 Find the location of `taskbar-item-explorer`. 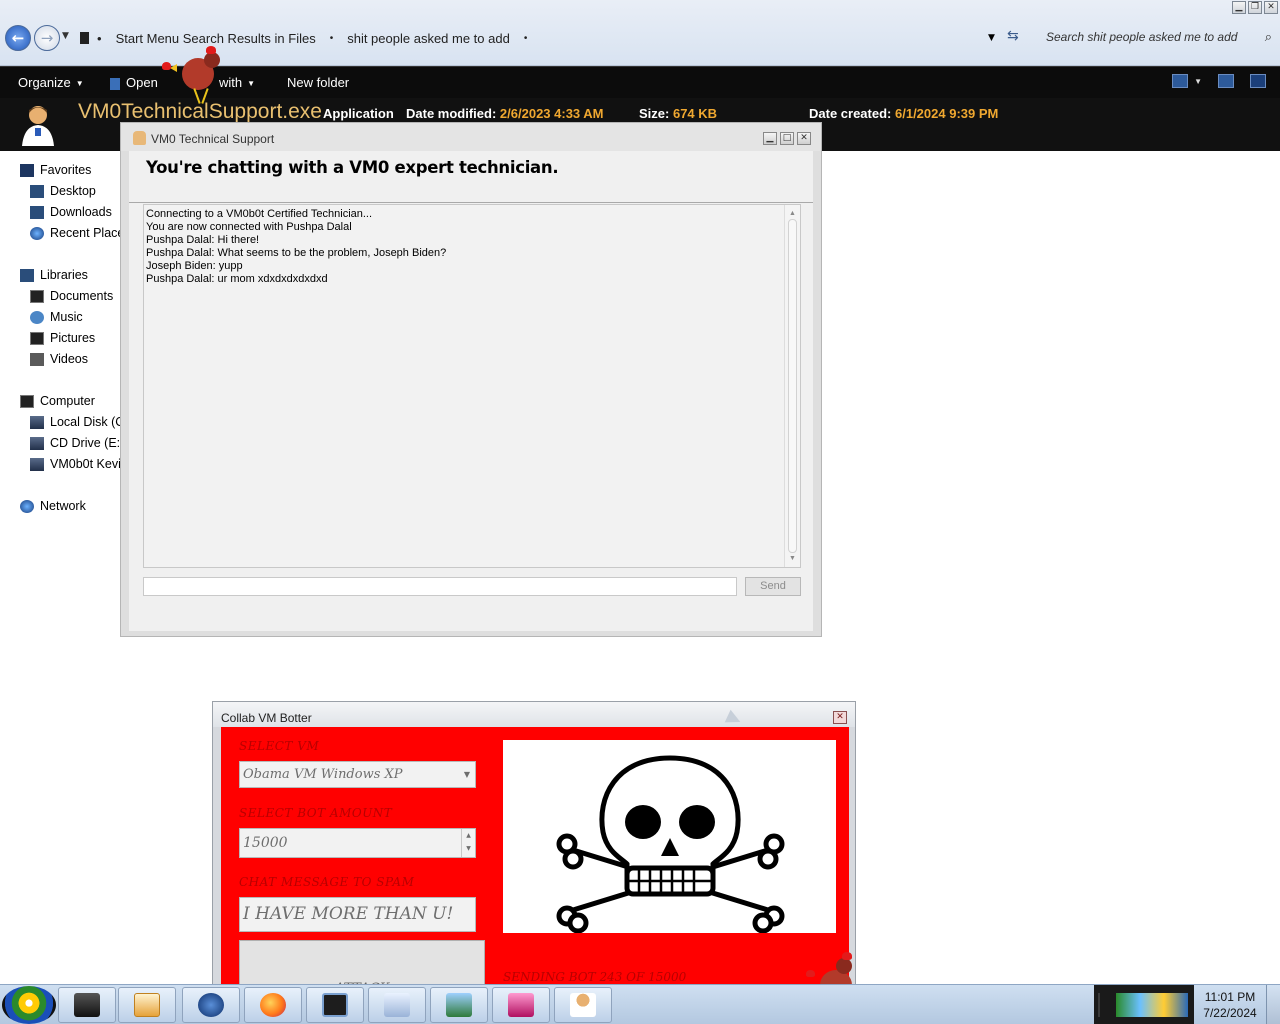

taskbar-item-explorer is located at coordinates (87, 1005).